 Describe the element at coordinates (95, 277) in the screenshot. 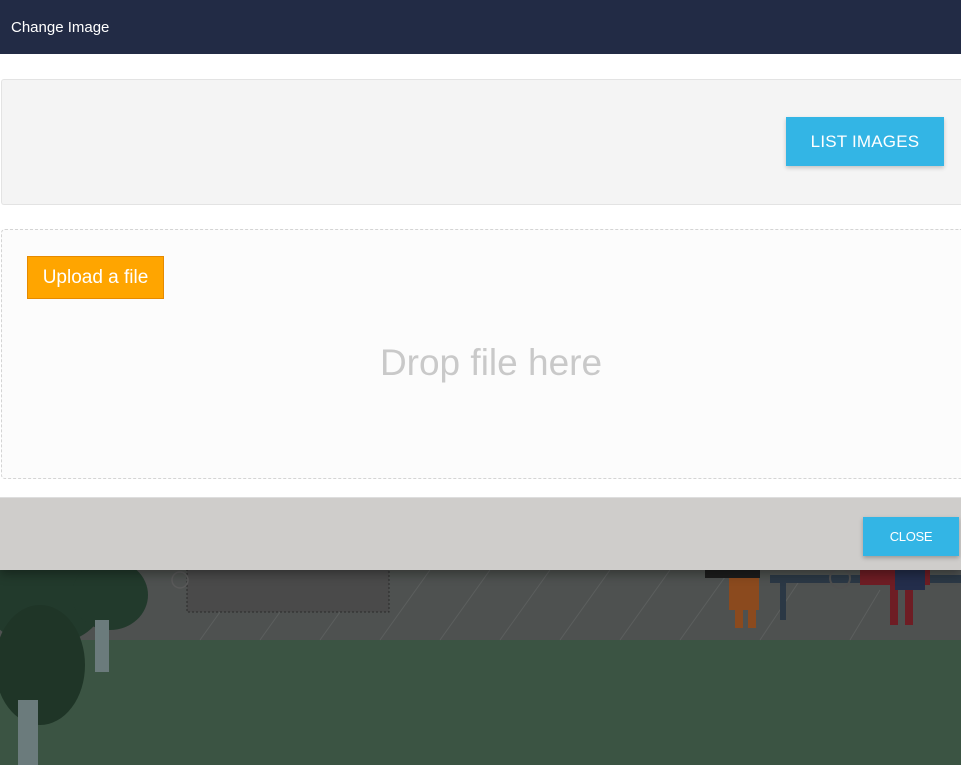

I see `upload-file-button: Upload a file` at that location.